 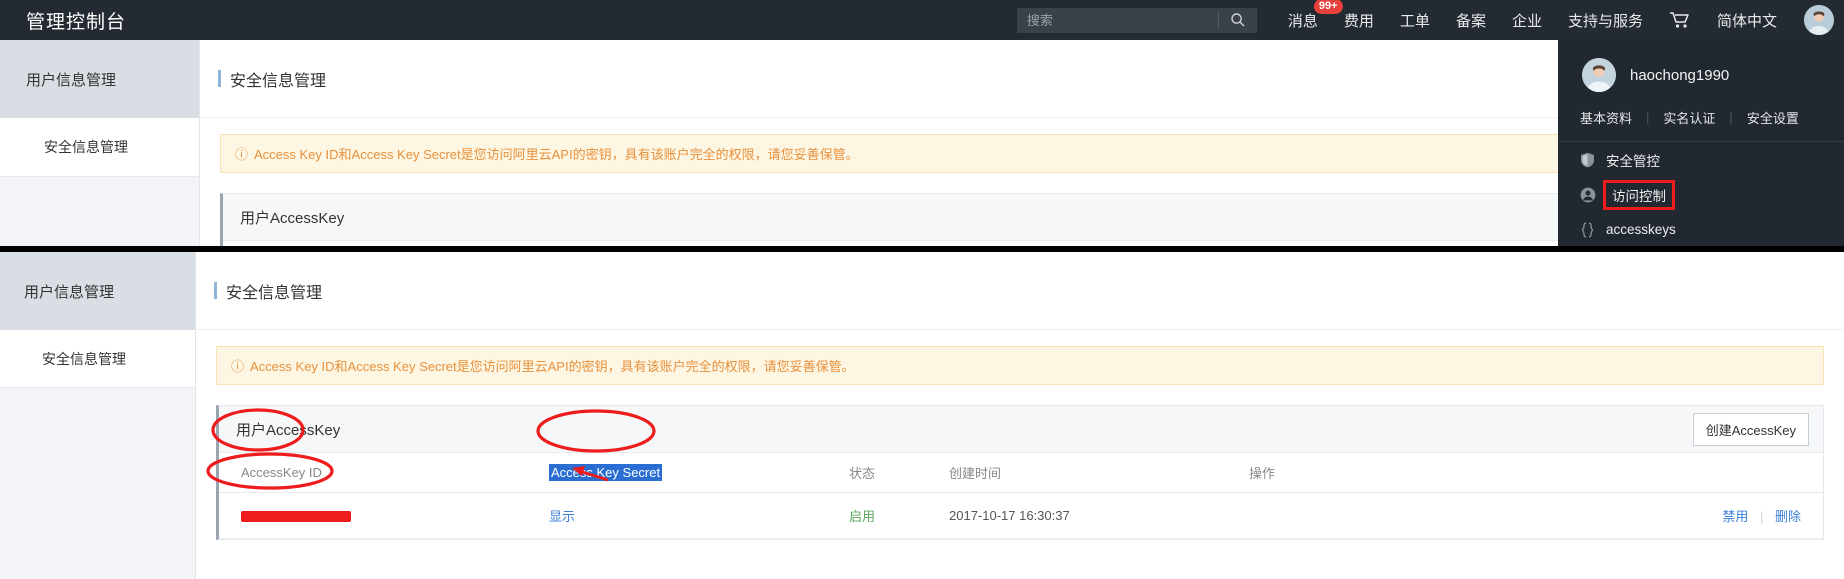 What do you see at coordinates (1117, 20) in the screenshot?
I see `search-input` at bounding box center [1117, 20].